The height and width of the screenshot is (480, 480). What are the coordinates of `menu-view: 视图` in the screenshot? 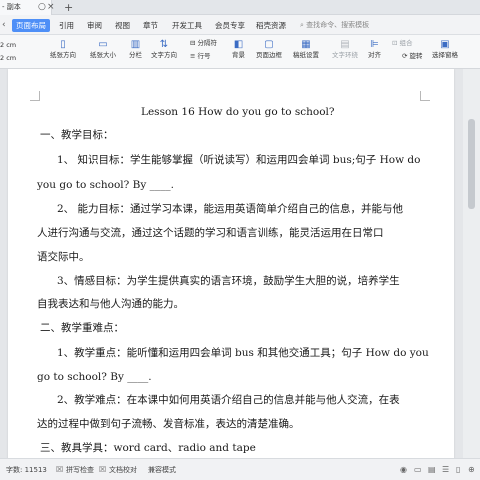 It's located at (122, 25).